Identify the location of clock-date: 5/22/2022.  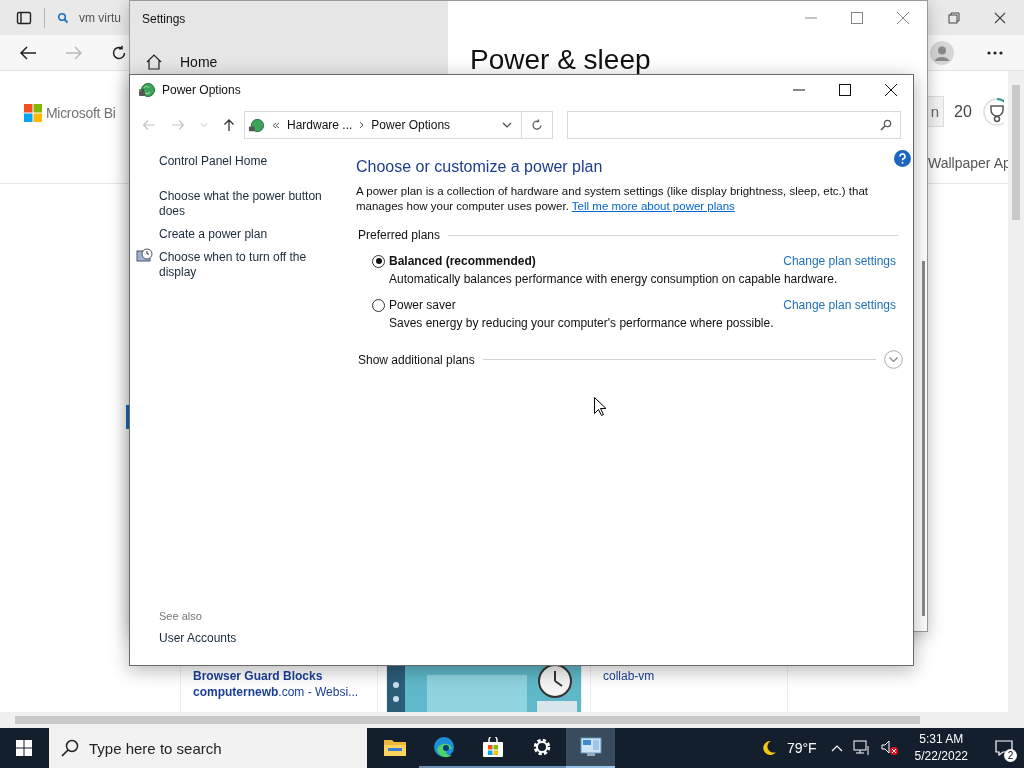
(941, 756).